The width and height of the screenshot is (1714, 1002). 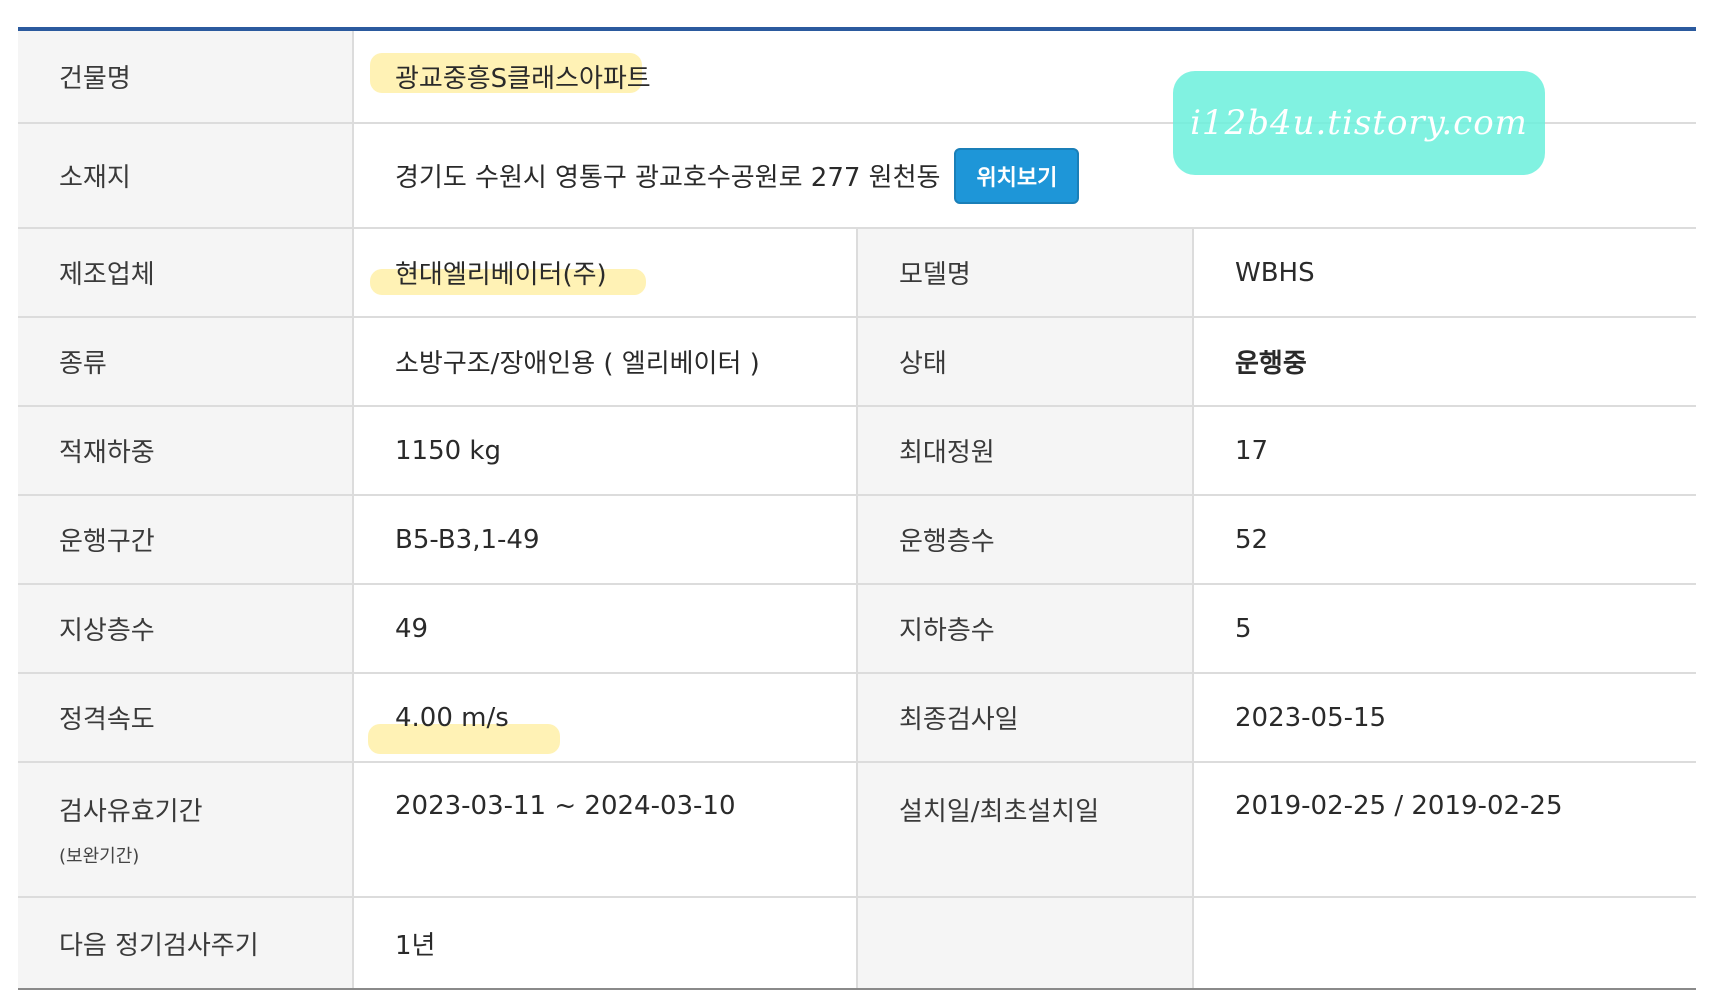 I want to click on view-location-button: 위치보기, so click(x=1017, y=175).